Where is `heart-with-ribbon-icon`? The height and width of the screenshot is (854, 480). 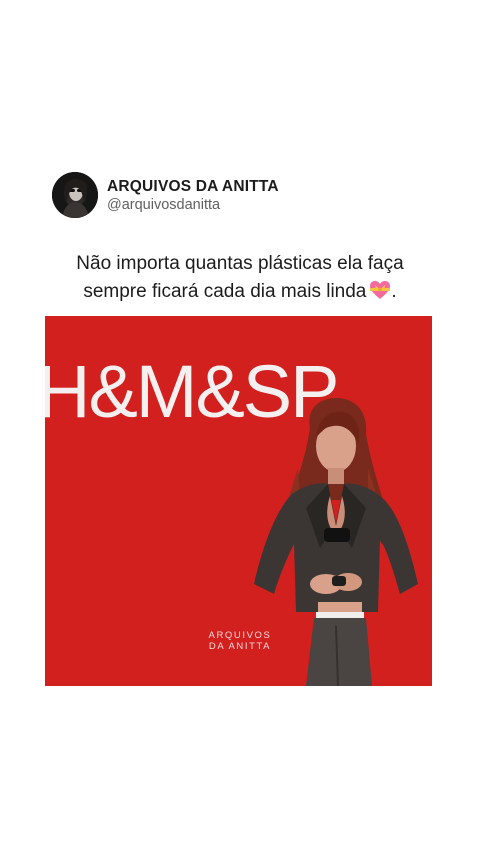
heart-with-ribbon-icon is located at coordinates (380, 290).